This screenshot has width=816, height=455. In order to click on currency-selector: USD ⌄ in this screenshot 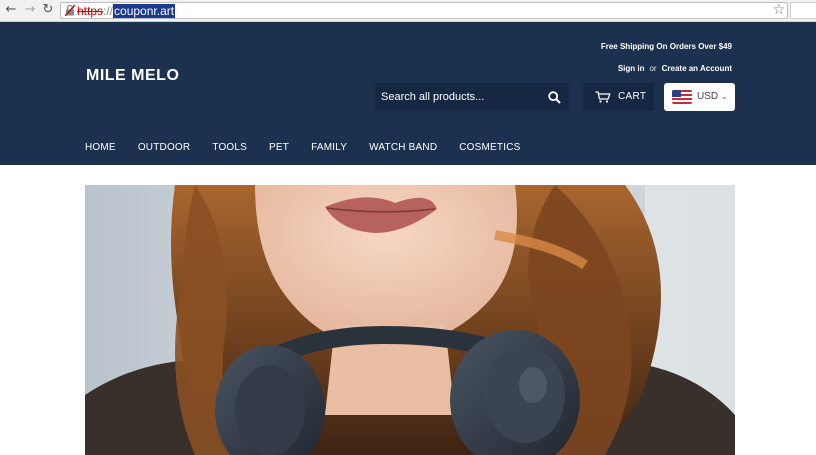, I will do `click(699, 97)`.